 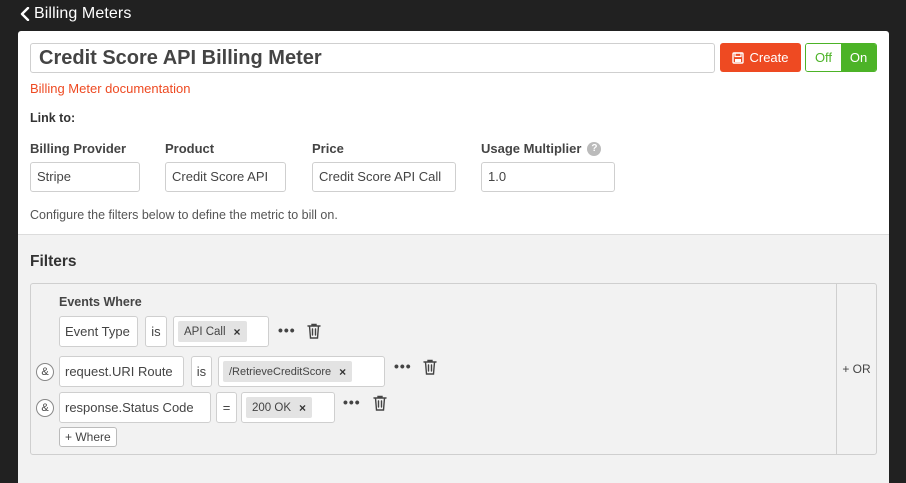 What do you see at coordinates (98, 331) in the screenshot?
I see `filter-field-event-type: Event Type` at bounding box center [98, 331].